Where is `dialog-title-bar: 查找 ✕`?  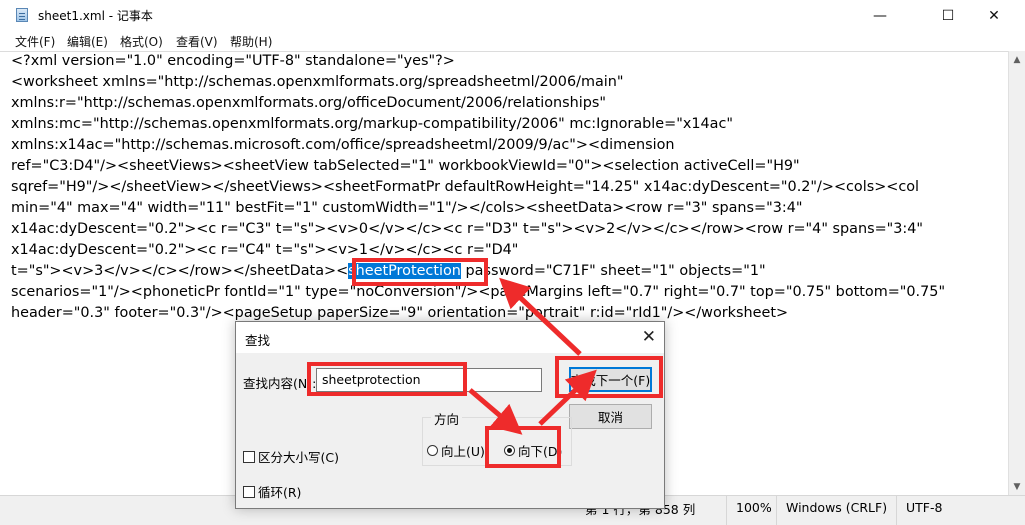
dialog-title-bar: 查找 ✕ is located at coordinates (450, 337).